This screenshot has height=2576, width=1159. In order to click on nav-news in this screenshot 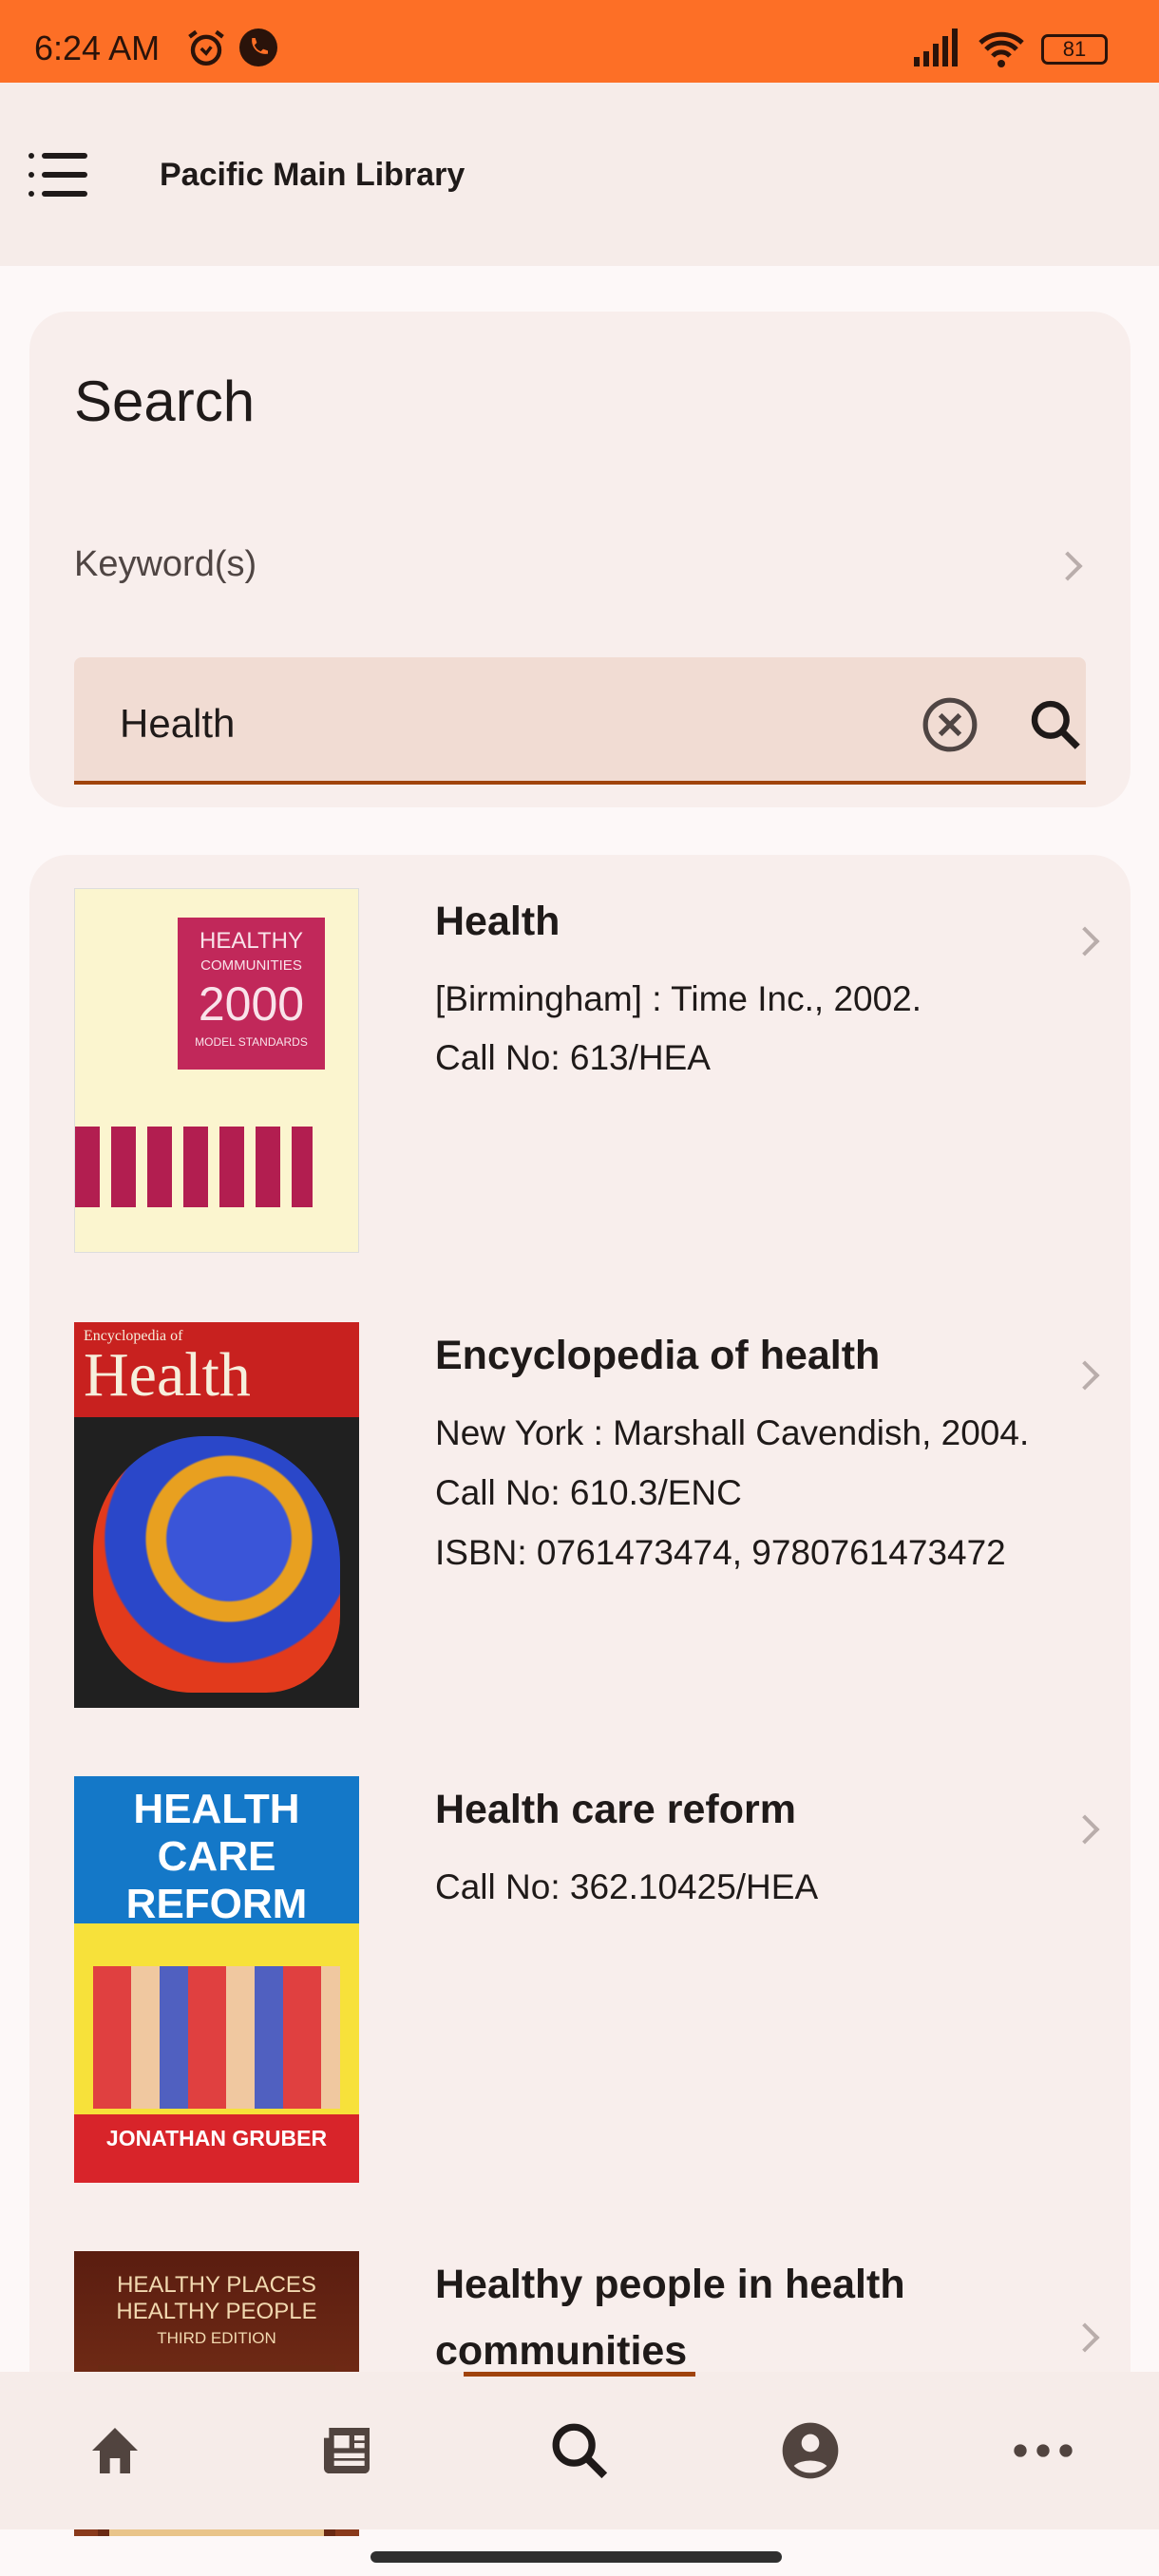, I will do `click(347, 2450)`.